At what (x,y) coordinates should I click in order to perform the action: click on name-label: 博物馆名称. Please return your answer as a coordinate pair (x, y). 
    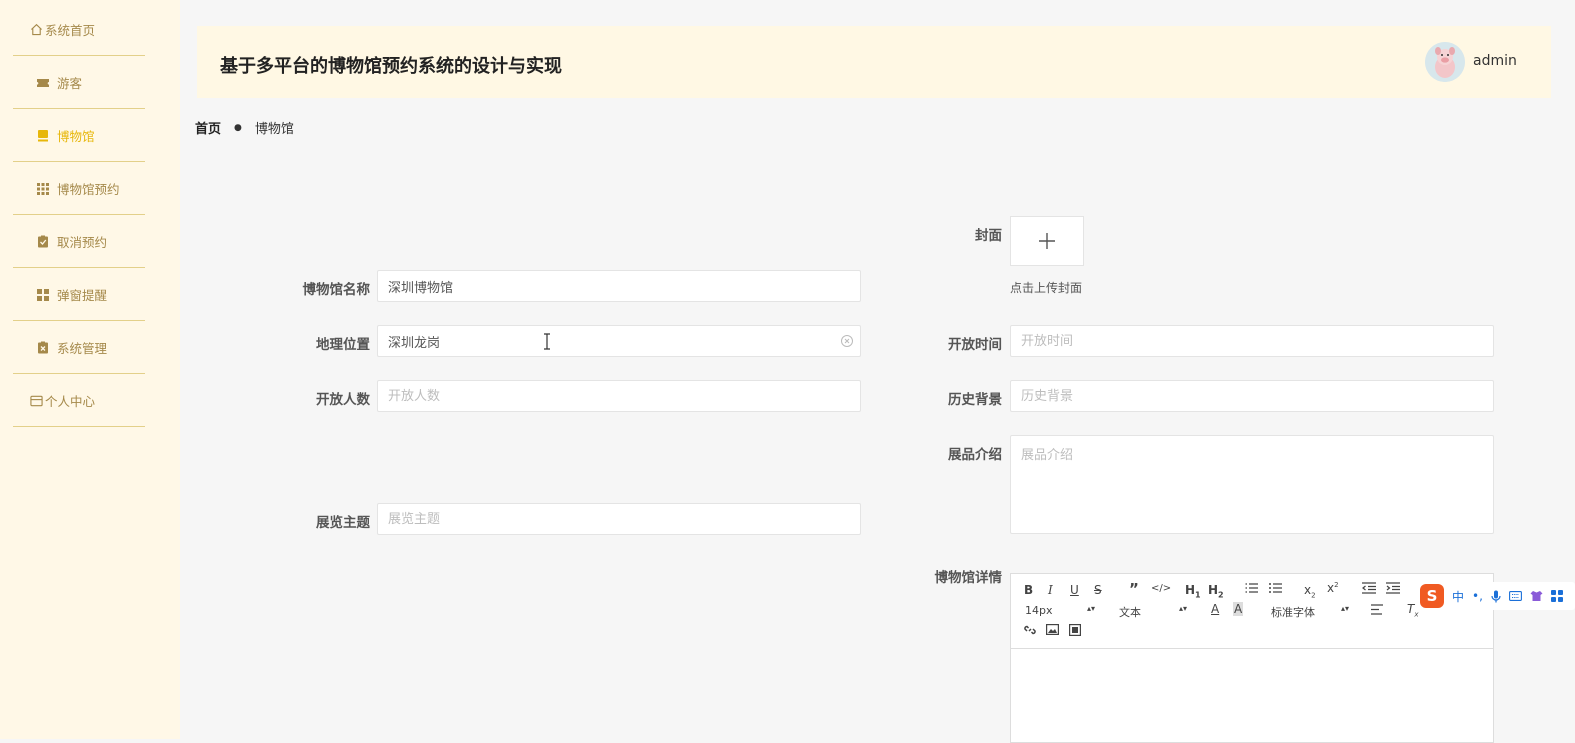
    Looking at the image, I should click on (336, 290).